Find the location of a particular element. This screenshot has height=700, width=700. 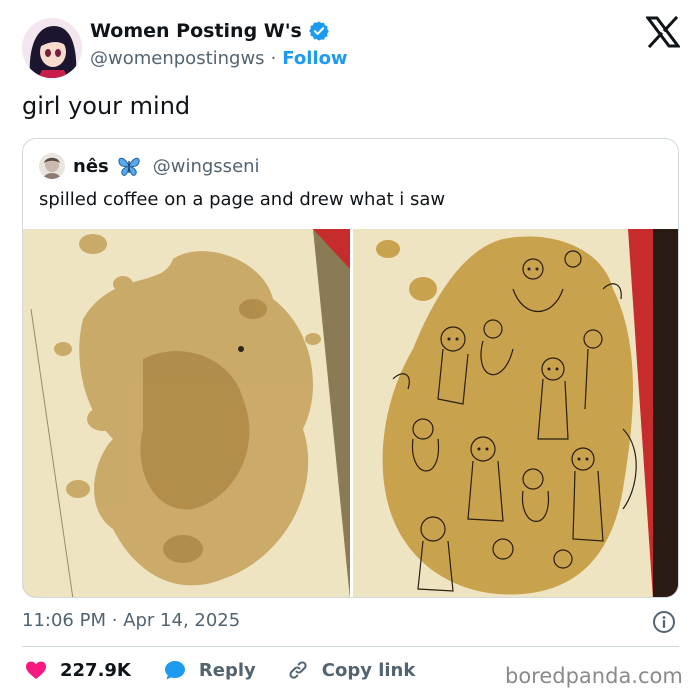

footer-divider is located at coordinates (350, 646).